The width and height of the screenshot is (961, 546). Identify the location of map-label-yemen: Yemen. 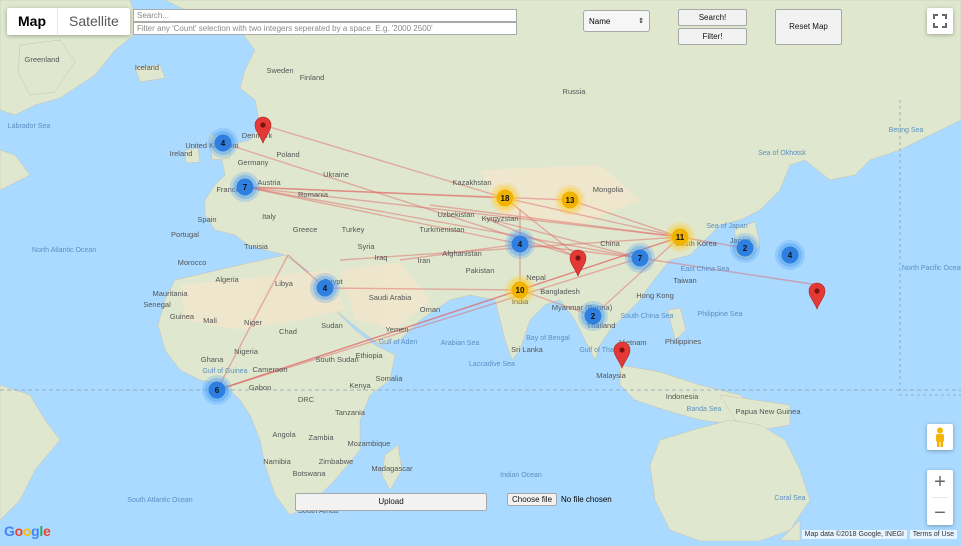
(396, 329).